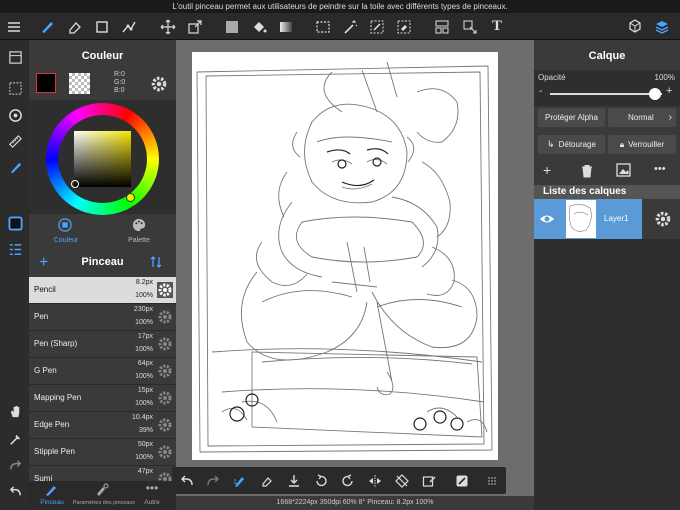  What do you see at coordinates (15, 491) in the screenshot?
I see `undo-icon` at bounding box center [15, 491].